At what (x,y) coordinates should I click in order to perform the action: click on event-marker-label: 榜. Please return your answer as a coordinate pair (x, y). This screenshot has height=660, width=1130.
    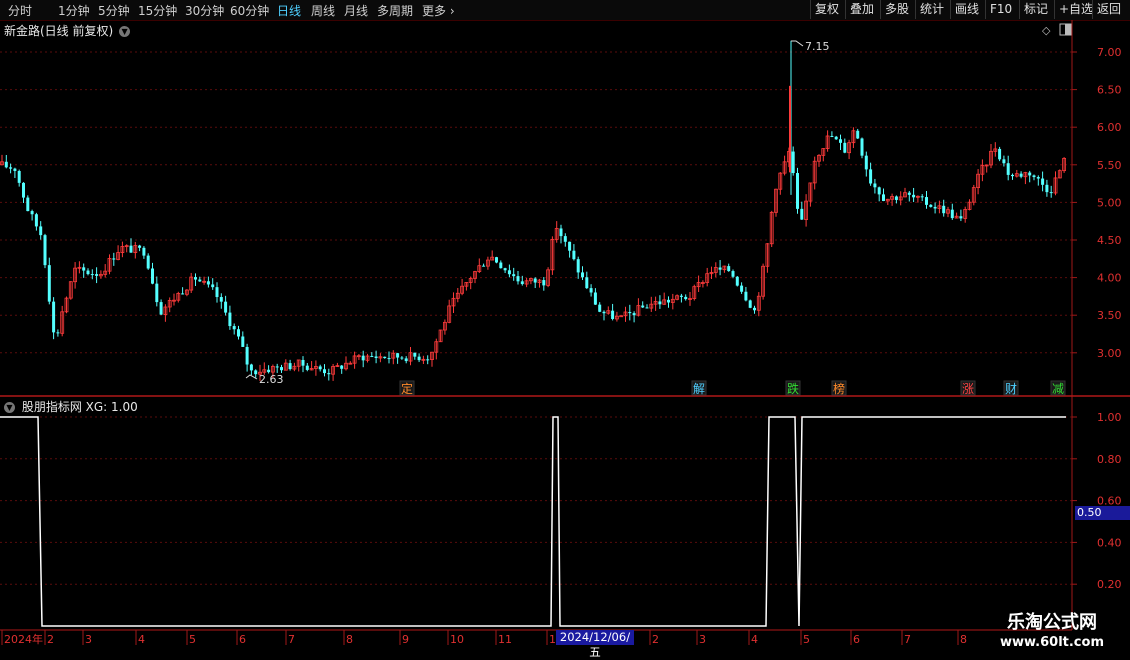
    Looking at the image, I should click on (839, 388).